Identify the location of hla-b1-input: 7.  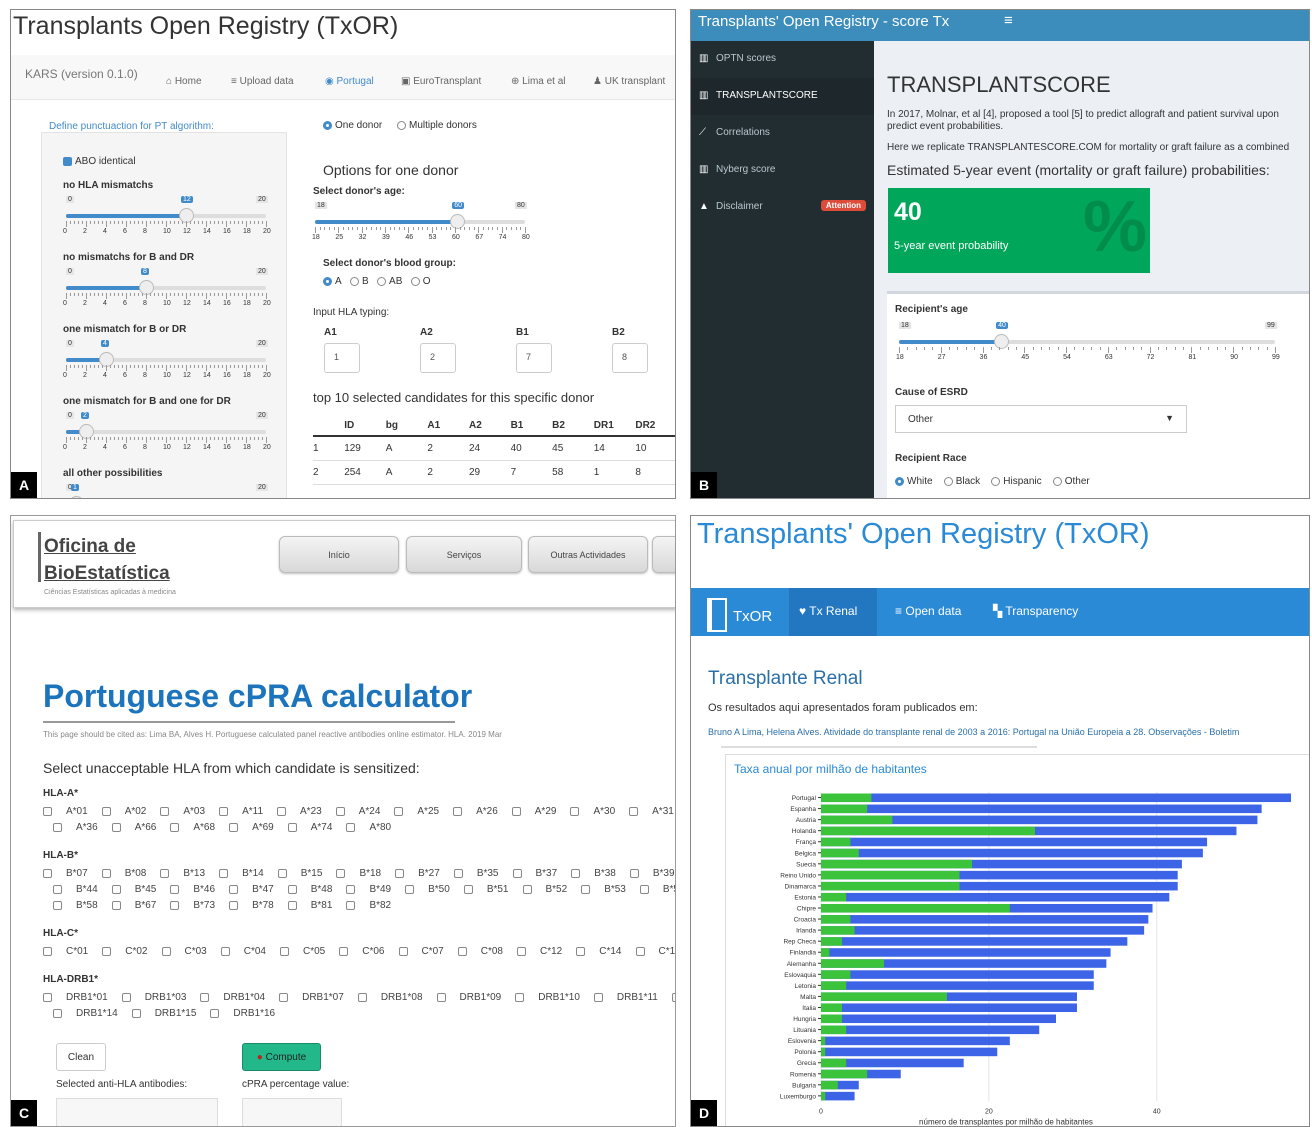
(534, 358).